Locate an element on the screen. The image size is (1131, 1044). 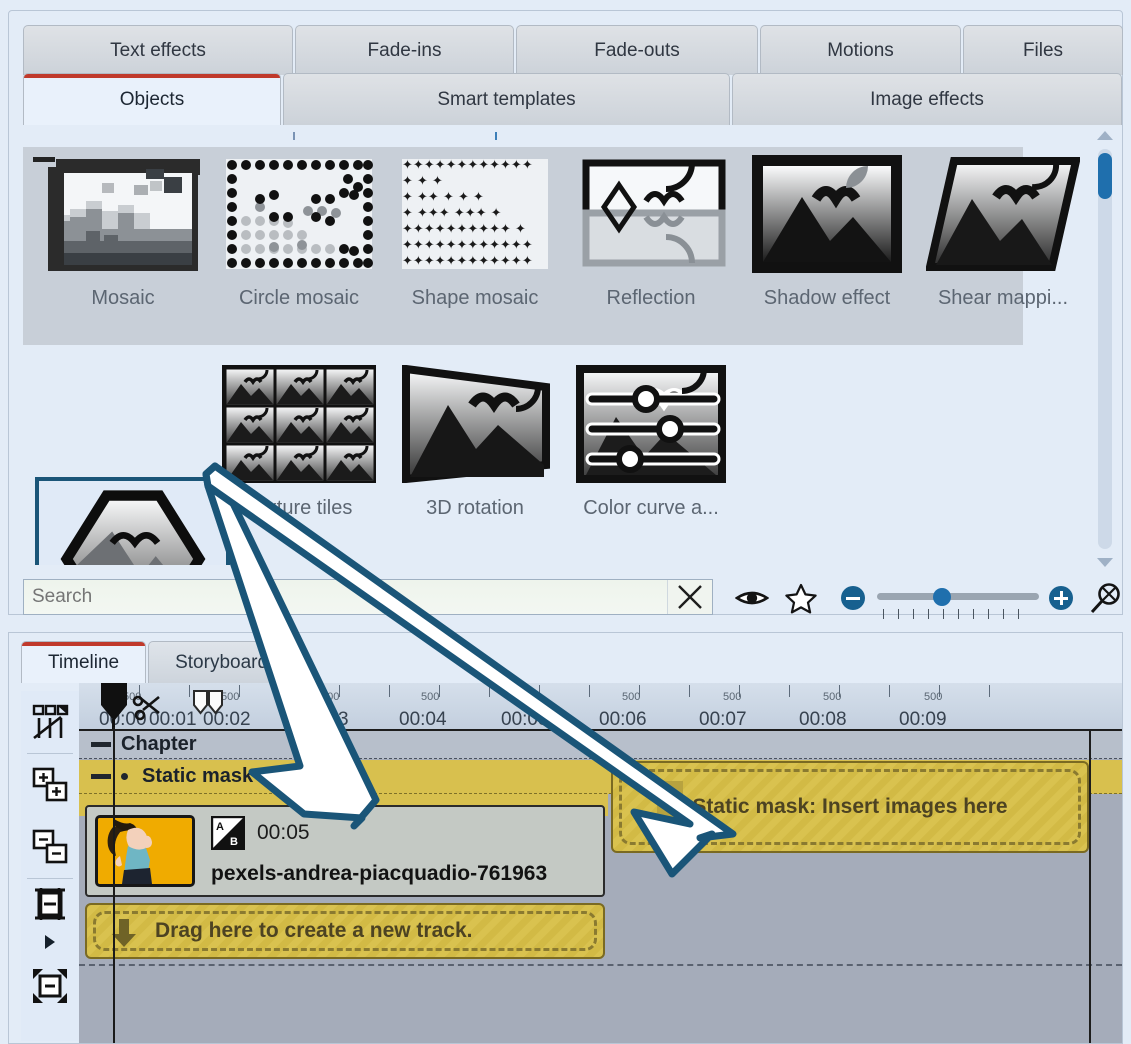
object-mode-button is located at coordinates (50, 722).